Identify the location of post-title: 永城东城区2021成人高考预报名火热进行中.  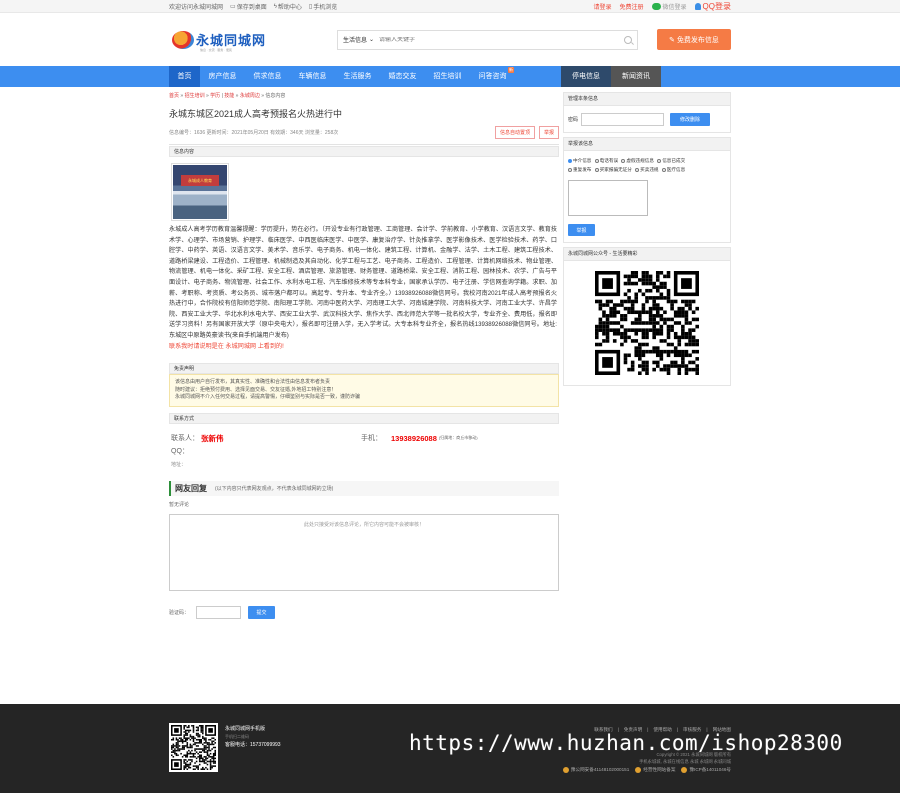
(256, 114).